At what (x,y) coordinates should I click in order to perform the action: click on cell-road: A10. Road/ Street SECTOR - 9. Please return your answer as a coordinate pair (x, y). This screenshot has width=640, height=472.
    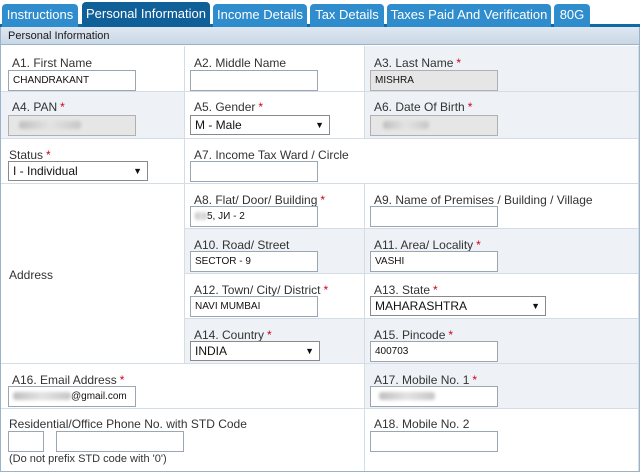
    Looking at the image, I should click on (275, 251).